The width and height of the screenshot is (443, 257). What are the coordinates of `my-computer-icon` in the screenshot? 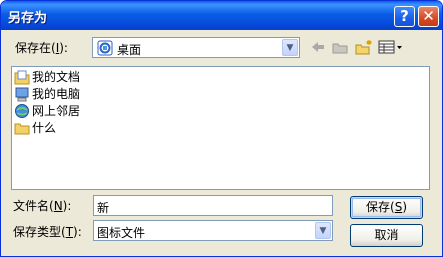 It's located at (22, 94).